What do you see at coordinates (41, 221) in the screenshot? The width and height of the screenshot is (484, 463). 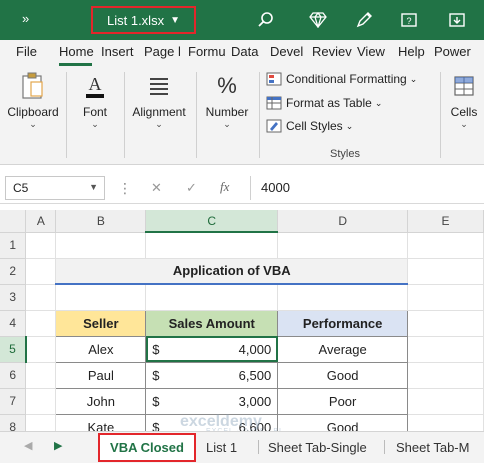 I see `column-header-a: A` at bounding box center [41, 221].